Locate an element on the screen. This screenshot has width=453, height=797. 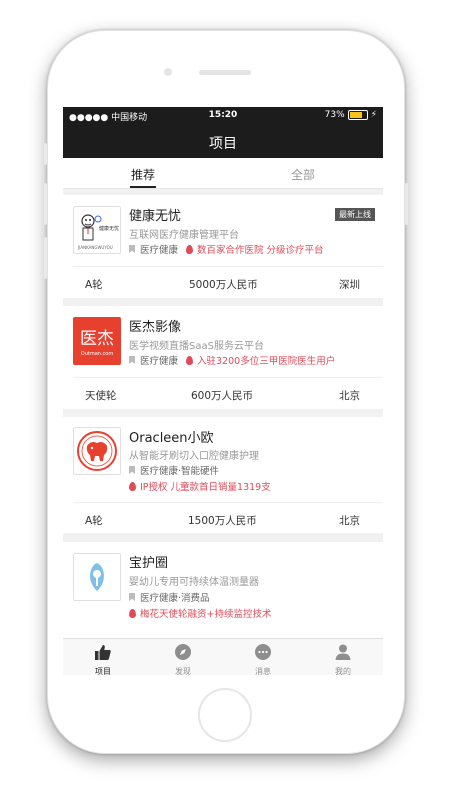
mute-switch is located at coordinates (45, 154).